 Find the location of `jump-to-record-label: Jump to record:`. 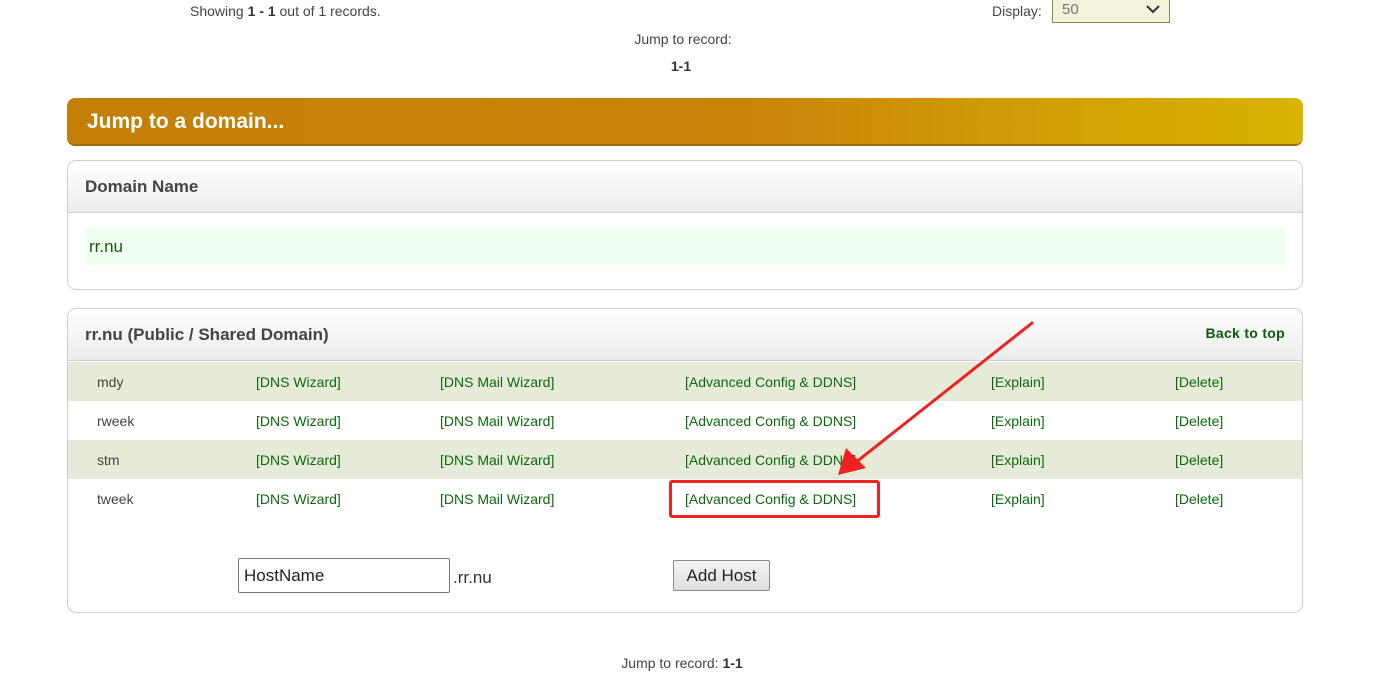

jump-to-record-label: Jump to record: is located at coordinates (683, 39).